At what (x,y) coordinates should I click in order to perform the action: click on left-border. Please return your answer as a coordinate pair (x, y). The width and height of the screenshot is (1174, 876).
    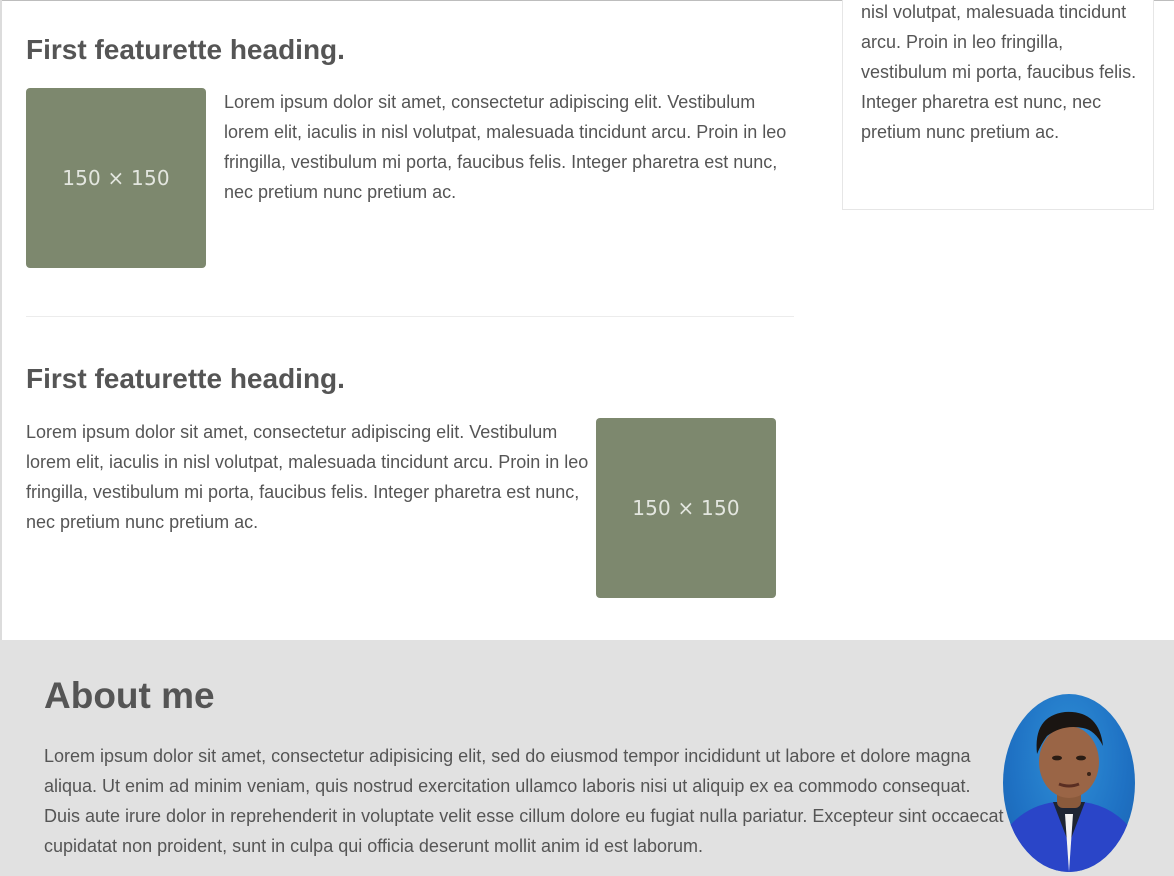
    Looking at the image, I should click on (1, 320).